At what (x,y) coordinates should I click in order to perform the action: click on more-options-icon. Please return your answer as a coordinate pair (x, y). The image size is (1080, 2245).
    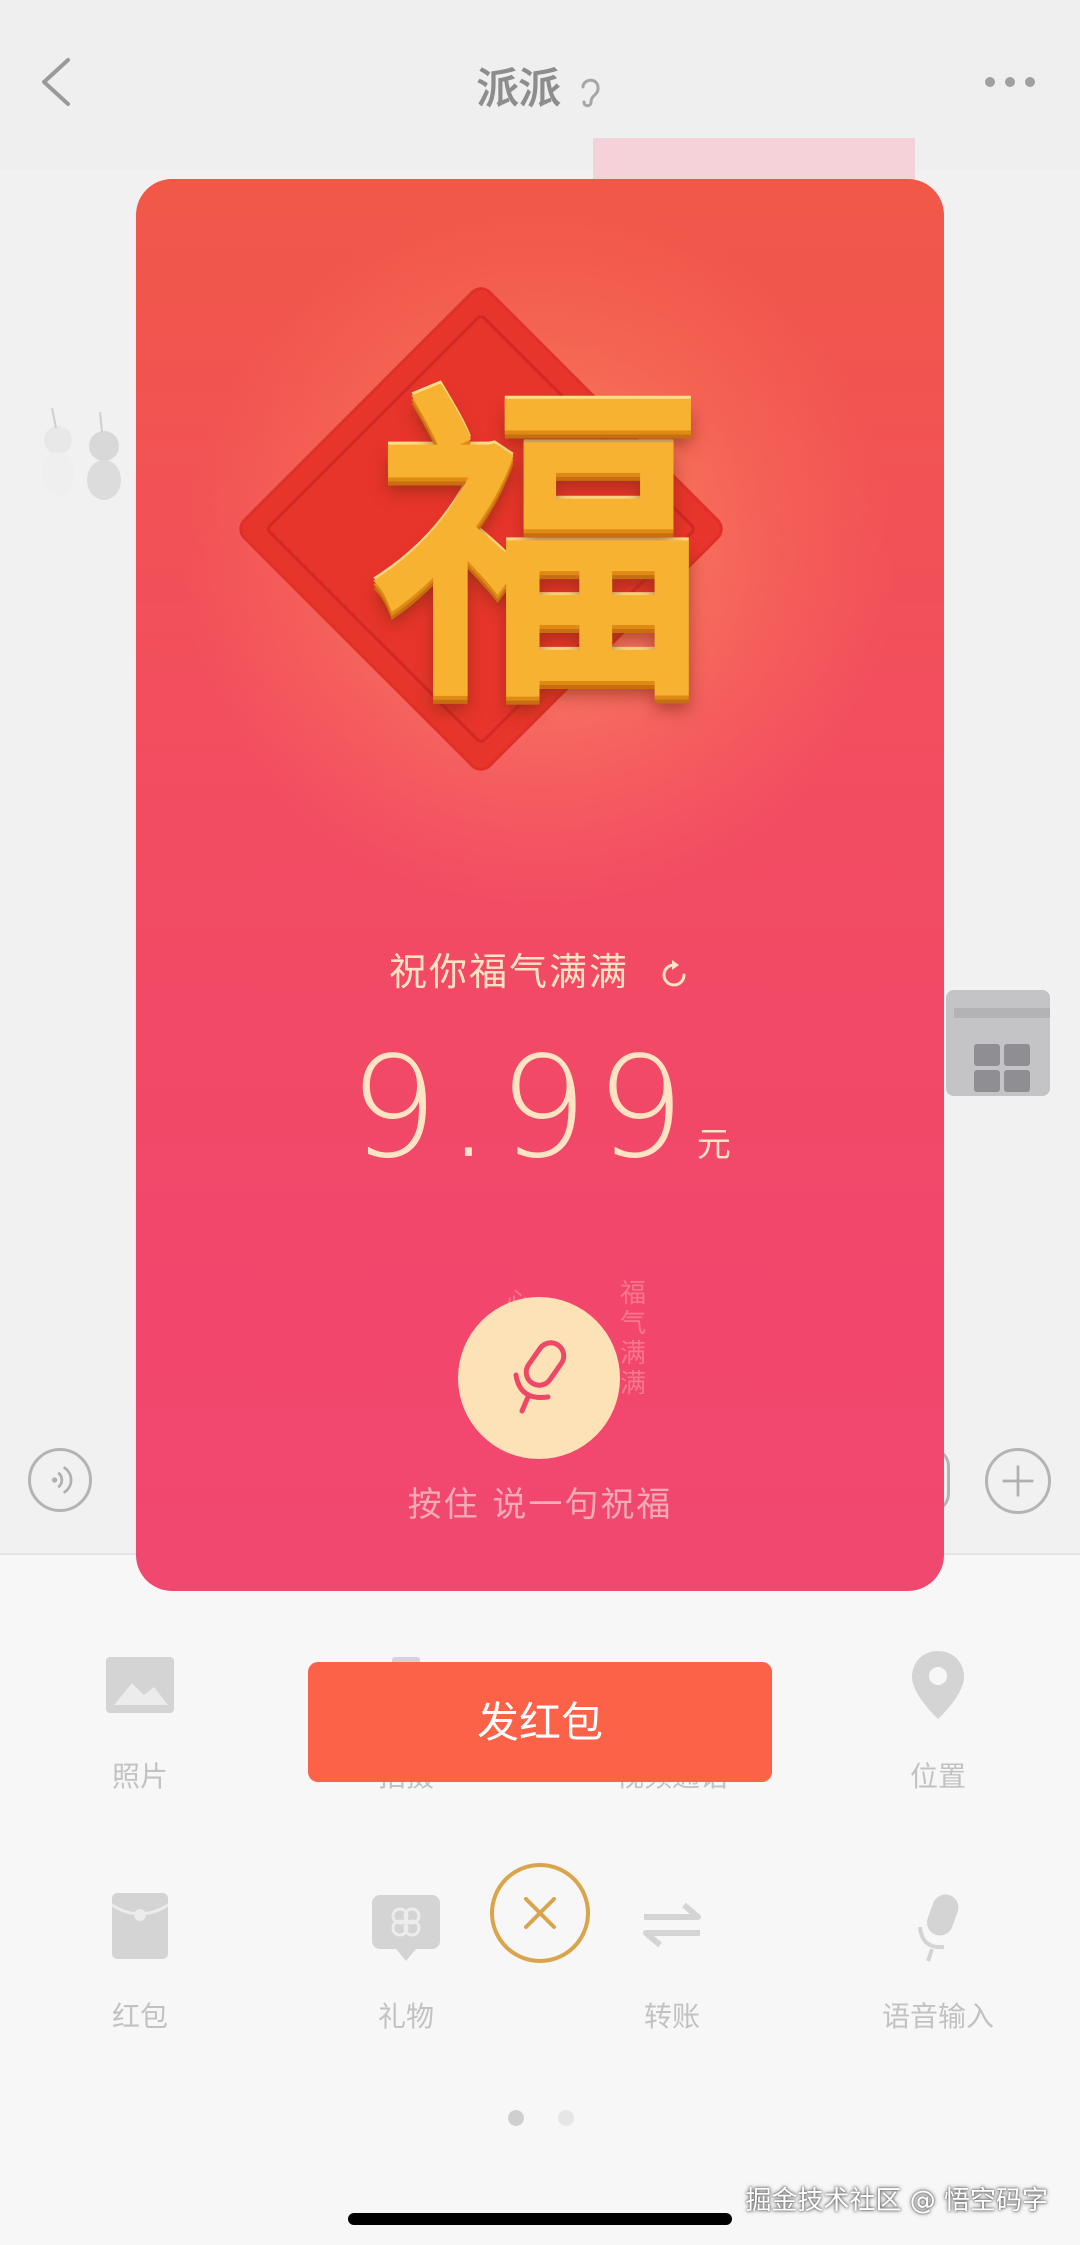
    Looking at the image, I should click on (1010, 82).